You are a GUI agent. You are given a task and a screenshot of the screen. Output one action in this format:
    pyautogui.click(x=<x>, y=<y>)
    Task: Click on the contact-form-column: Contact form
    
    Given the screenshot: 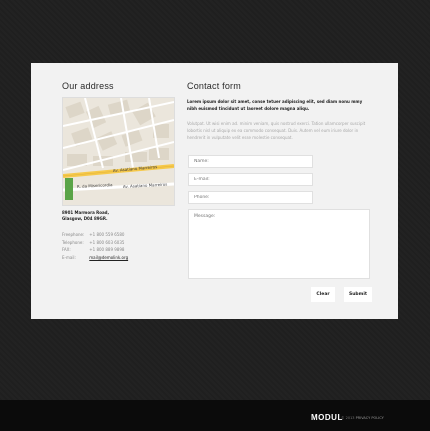 What is the action you would take?
    pyautogui.click(x=280, y=86)
    